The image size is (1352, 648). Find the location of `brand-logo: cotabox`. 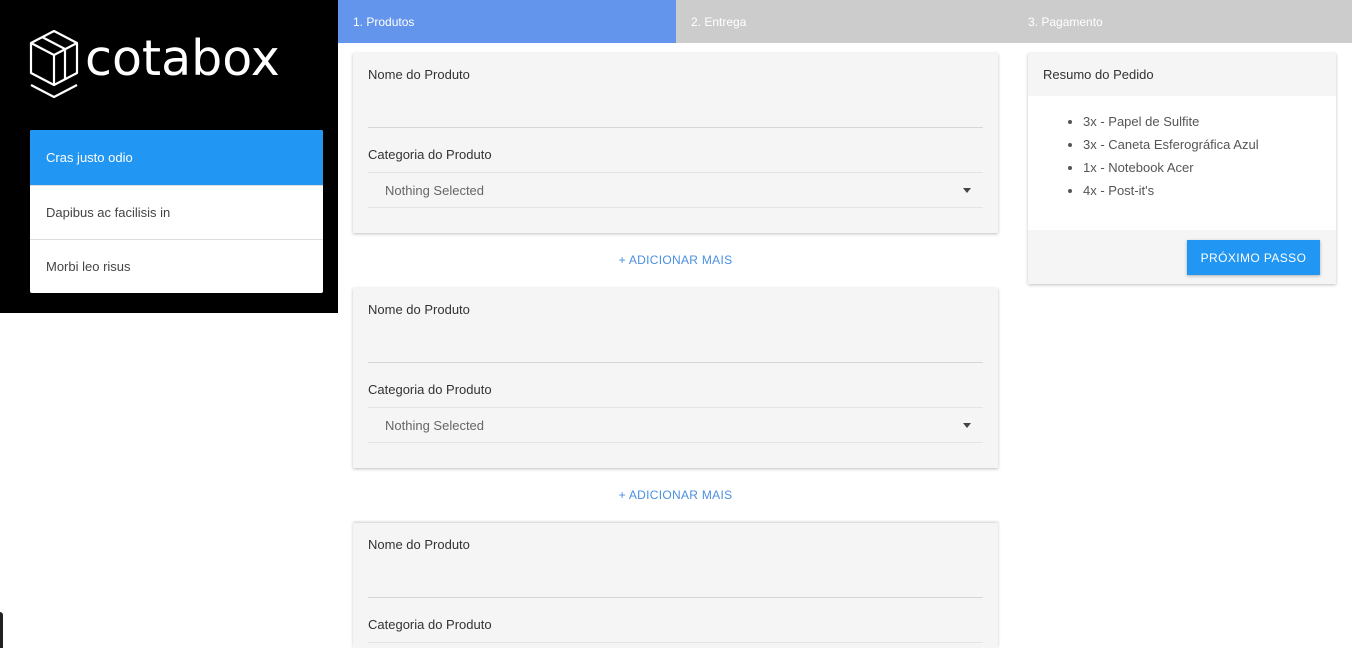

brand-logo: cotabox is located at coordinates (154, 64).